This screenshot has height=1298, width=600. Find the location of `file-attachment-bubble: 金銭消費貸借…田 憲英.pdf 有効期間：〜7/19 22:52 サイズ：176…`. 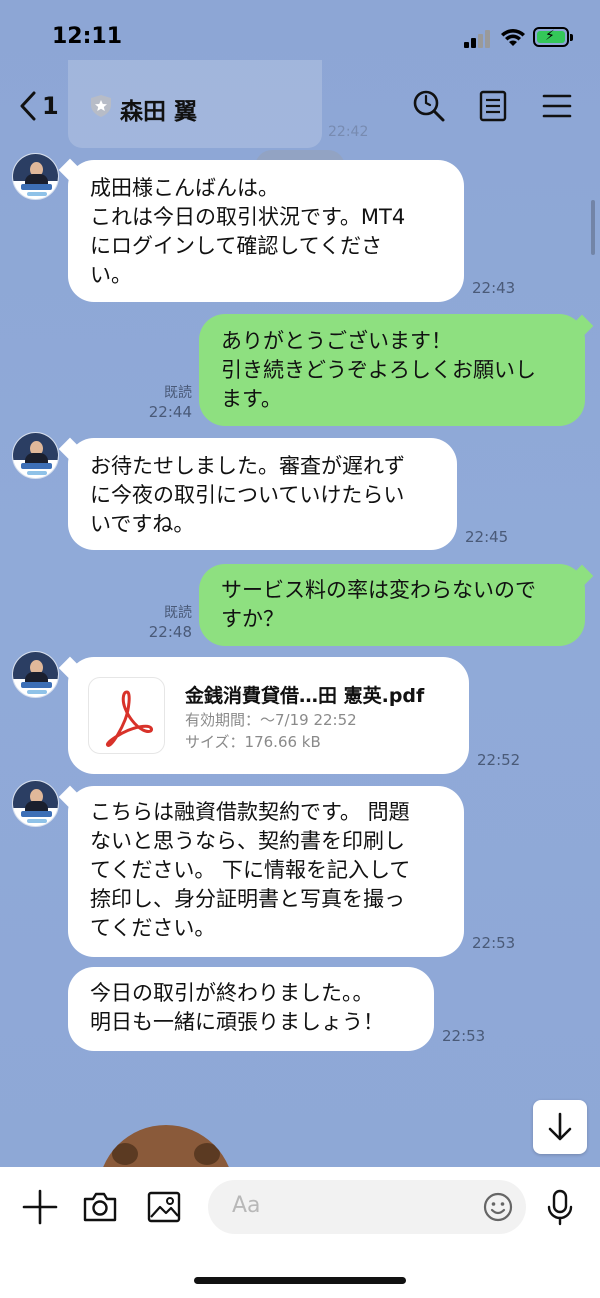

file-attachment-bubble: 金銭消費貸借…田 憲英.pdf 有効期間：〜7/19 22:52 サイズ：176… is located at coordinates (268, 715).